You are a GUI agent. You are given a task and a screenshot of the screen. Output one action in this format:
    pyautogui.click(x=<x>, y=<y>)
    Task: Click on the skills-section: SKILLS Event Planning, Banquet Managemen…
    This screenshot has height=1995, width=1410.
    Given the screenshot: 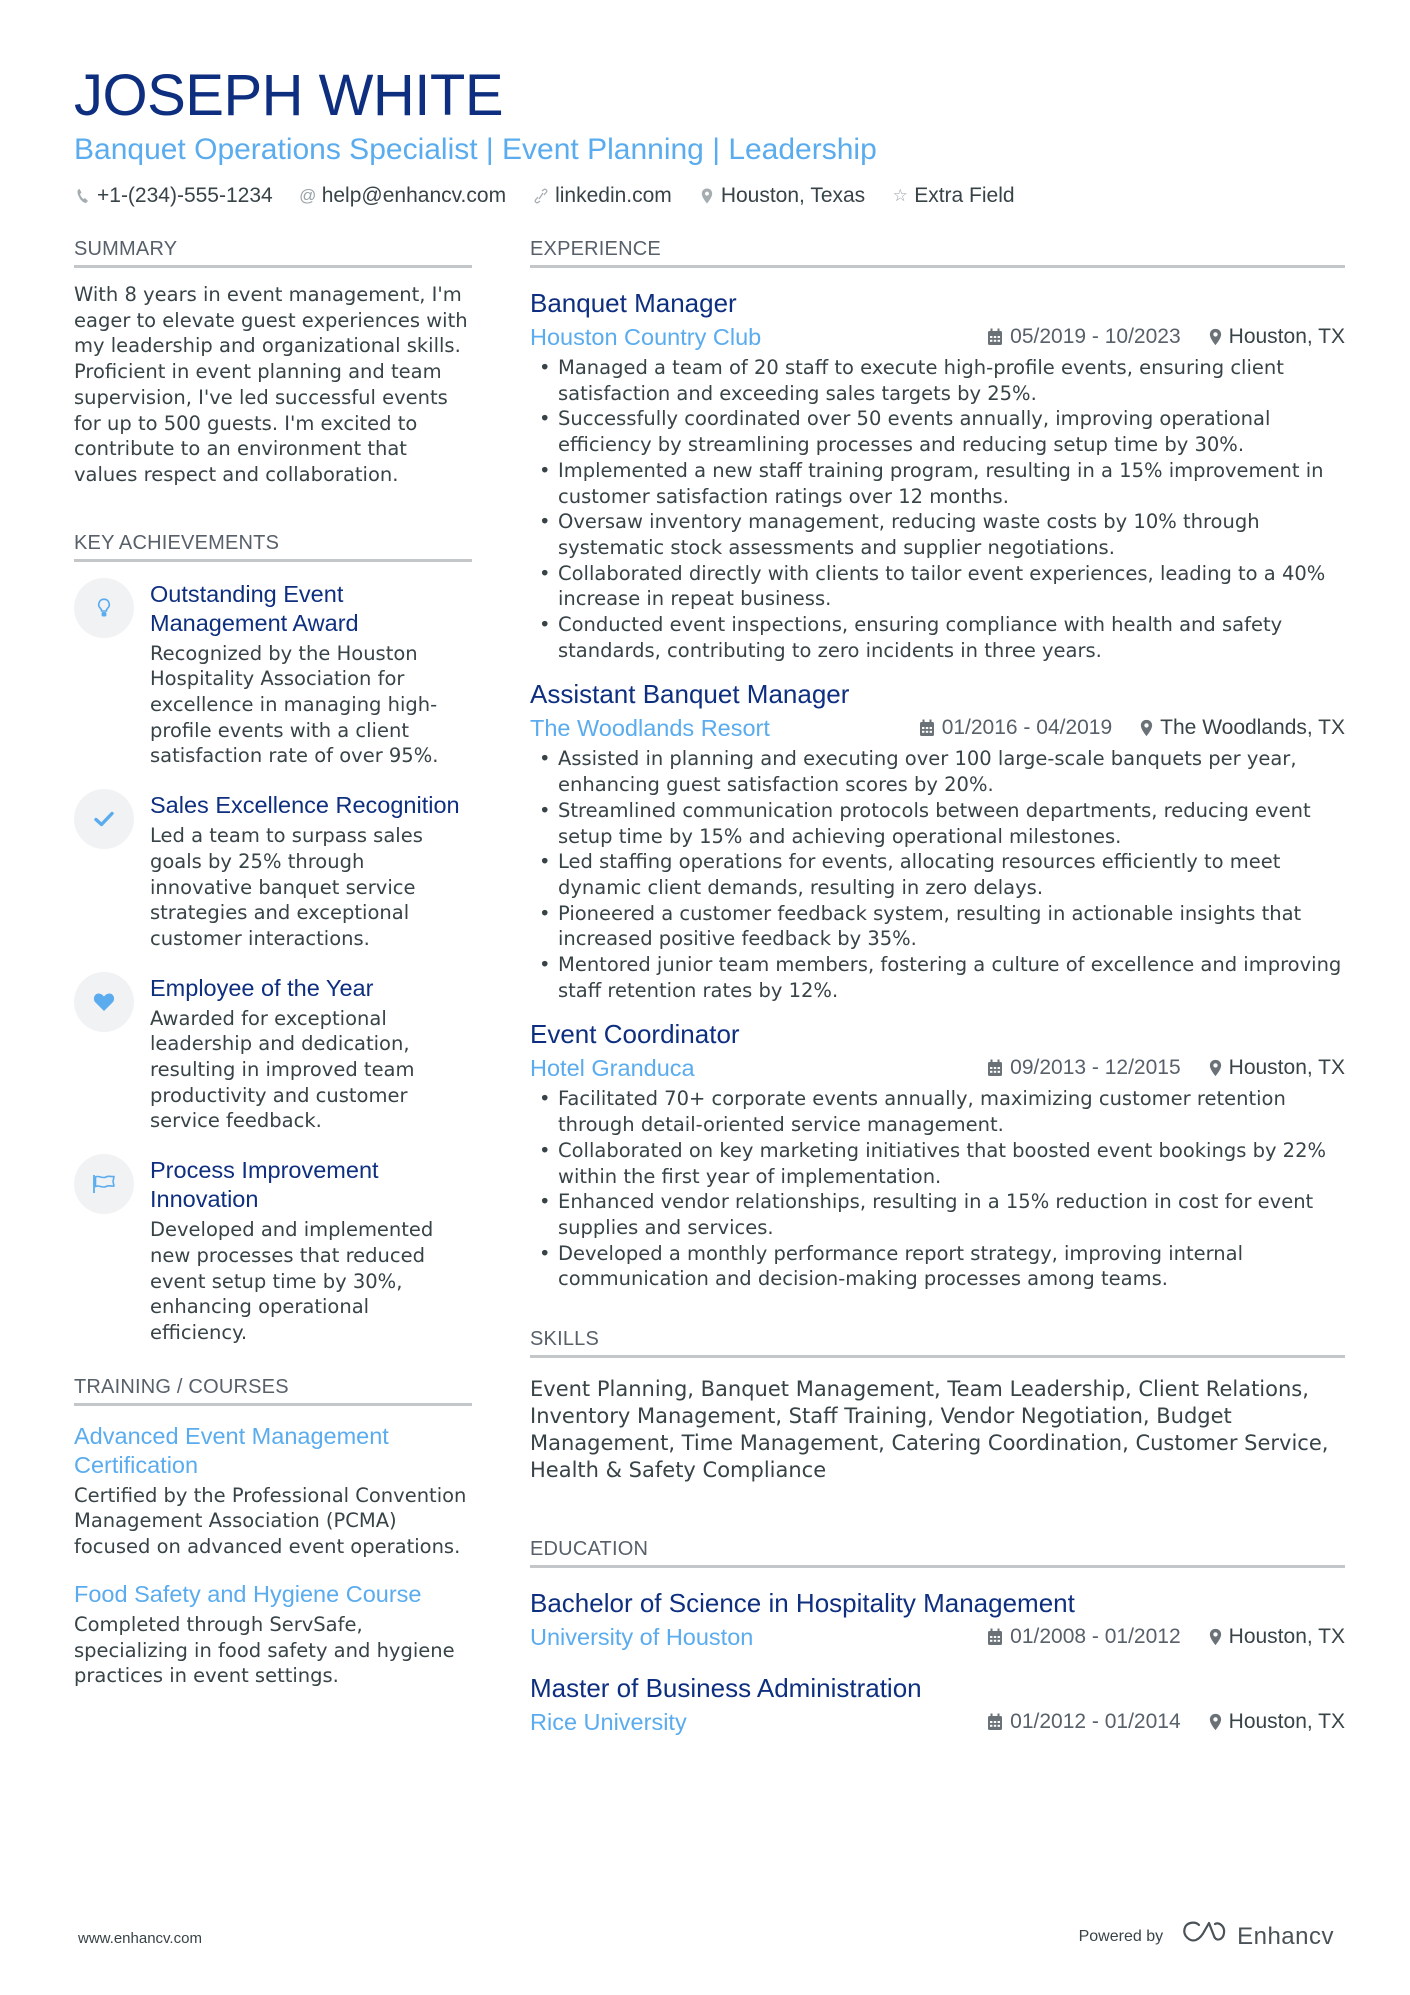 What is the action you would take?
    pyautogui.click(x=937, y=1406)
    